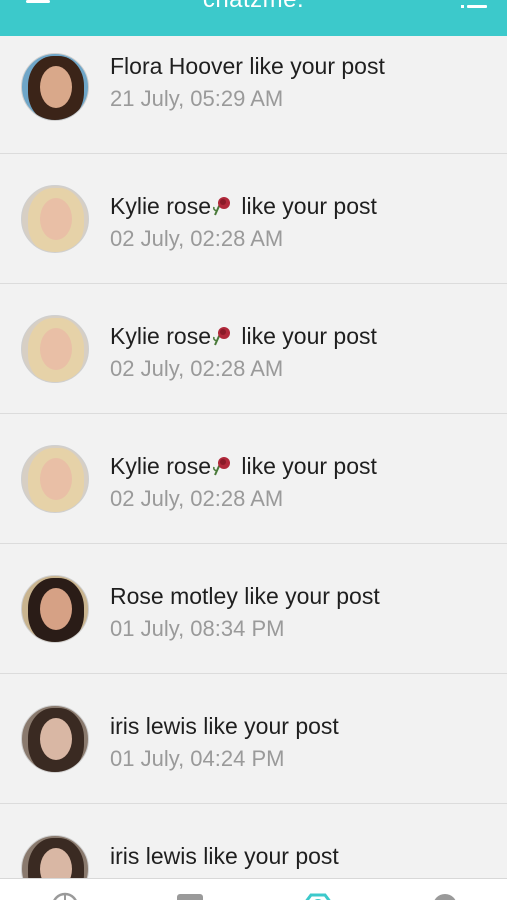  What do you see at coordinates (197, 758) in the screenshot?
I see `notification-time: 01 July, 04:24 PM` at bounding box center [197, 758].